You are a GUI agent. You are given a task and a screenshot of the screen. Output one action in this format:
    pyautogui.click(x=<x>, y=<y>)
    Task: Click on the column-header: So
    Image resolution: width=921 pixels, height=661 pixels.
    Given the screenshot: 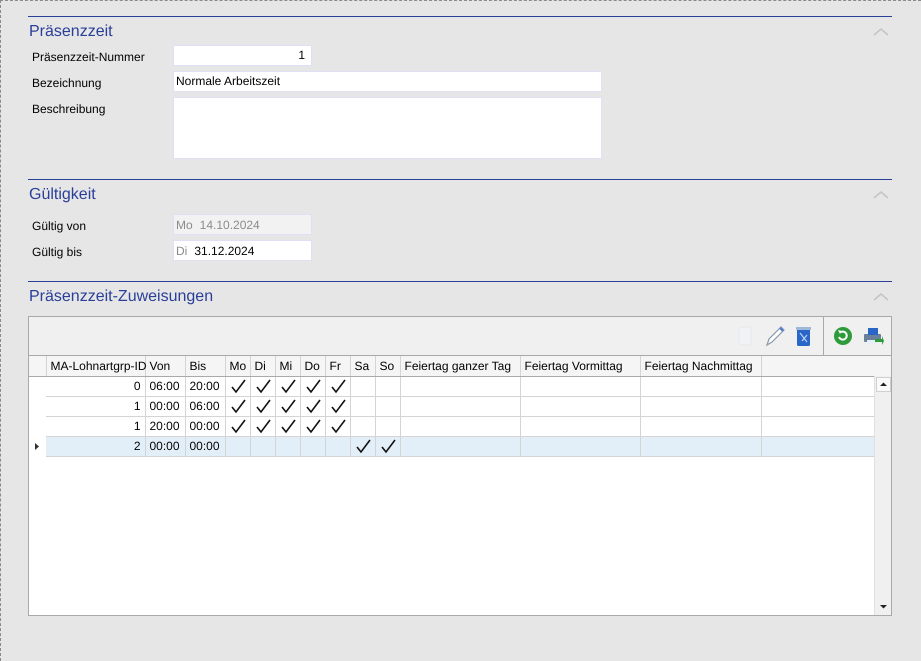 What is the action you would take?
    pyautogui.click(x=387, y=366)
    